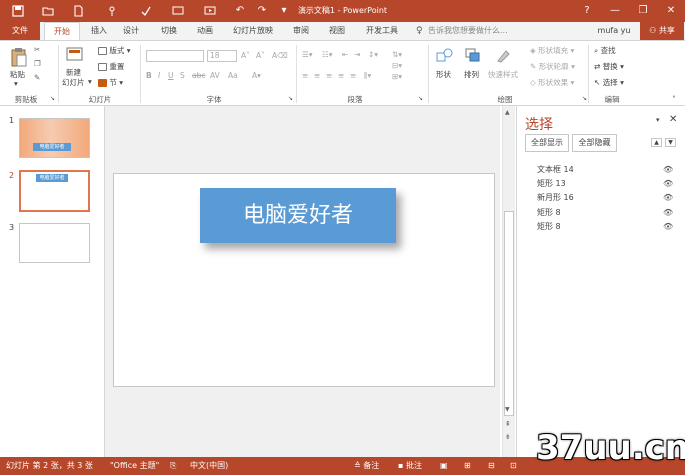  I want to click on shape-effects-button: ◇ 形状效果 ▾, so click(552, 82).